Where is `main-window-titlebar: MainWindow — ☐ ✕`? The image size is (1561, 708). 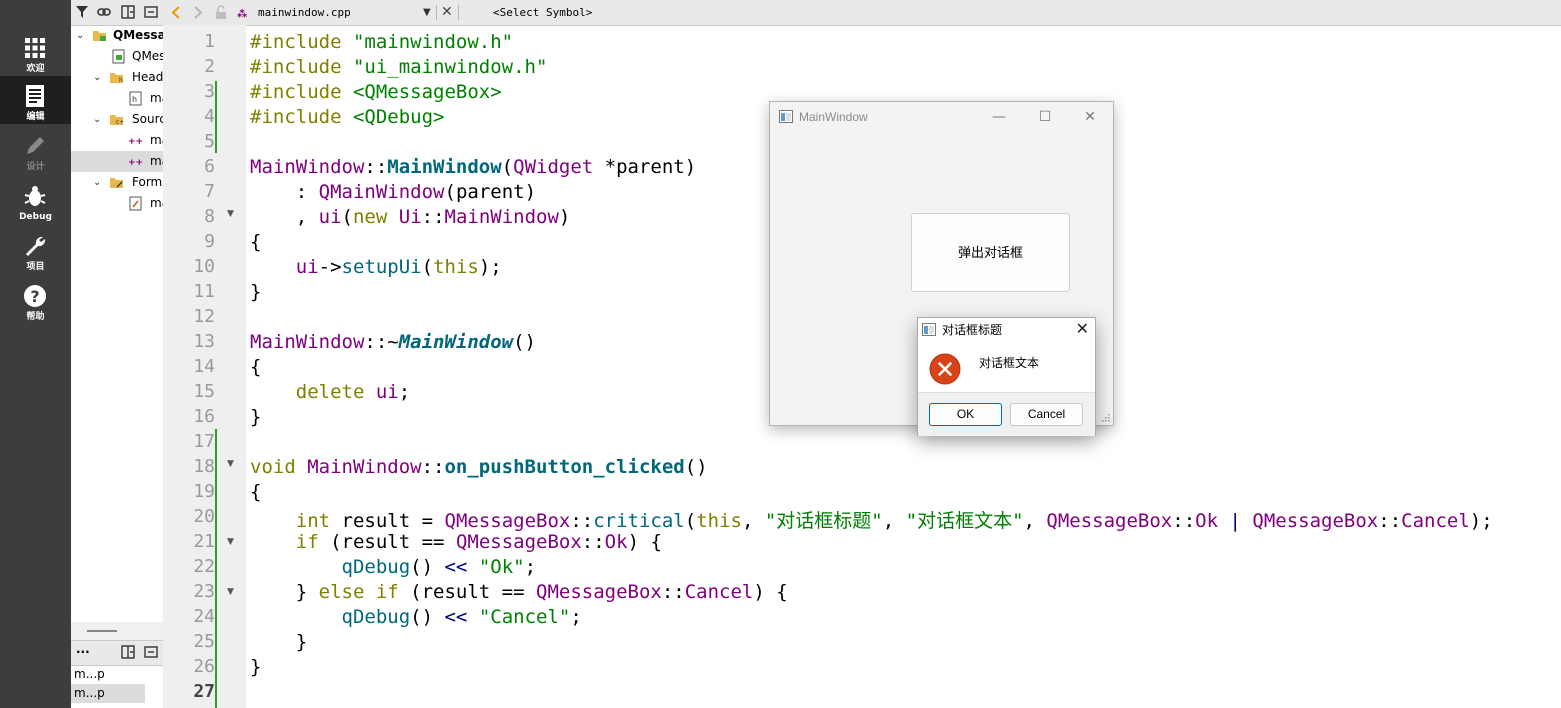
main-window-titlebar: MainWindow — ☐ ✕ is located at coordinates (941, 117).